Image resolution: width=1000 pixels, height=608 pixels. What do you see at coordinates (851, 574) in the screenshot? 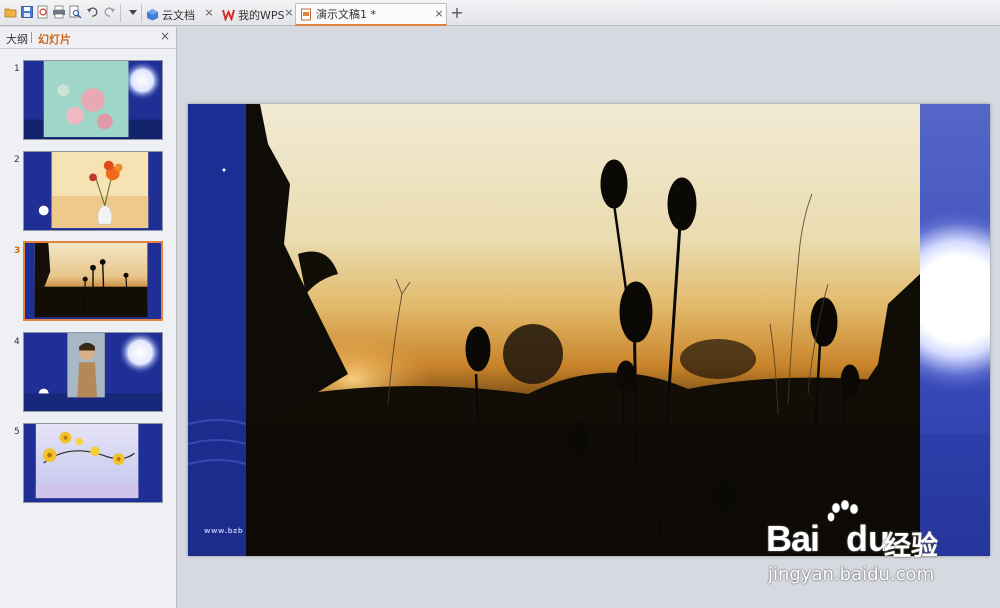
I see `watermark-url: jingyan.baidu.com` at bounding box center [851, 574].